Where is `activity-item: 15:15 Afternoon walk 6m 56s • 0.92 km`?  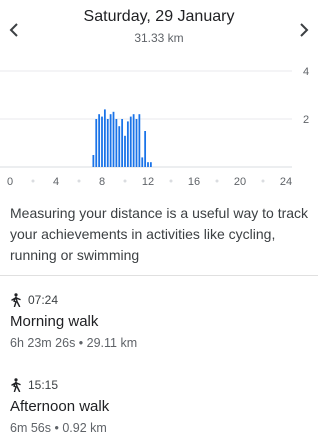
activity-item: 15:15 Afternoon walk 6m 56s • 0.92 km is located at coordinates (160, 406).